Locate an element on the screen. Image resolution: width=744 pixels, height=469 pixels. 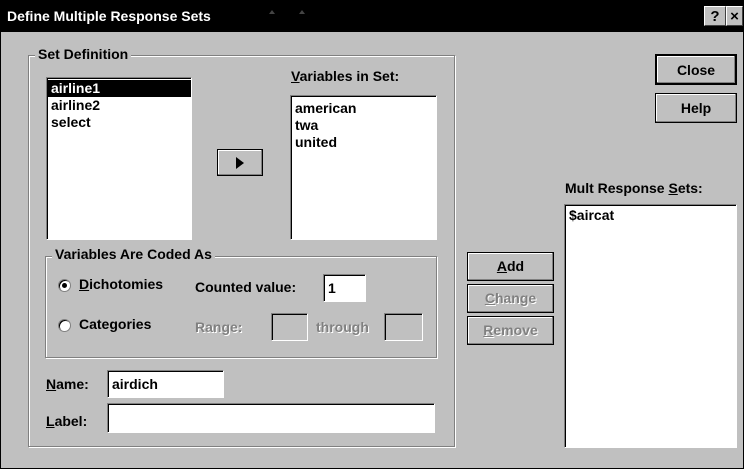
through-label: through is located at coordinates (342, 327).